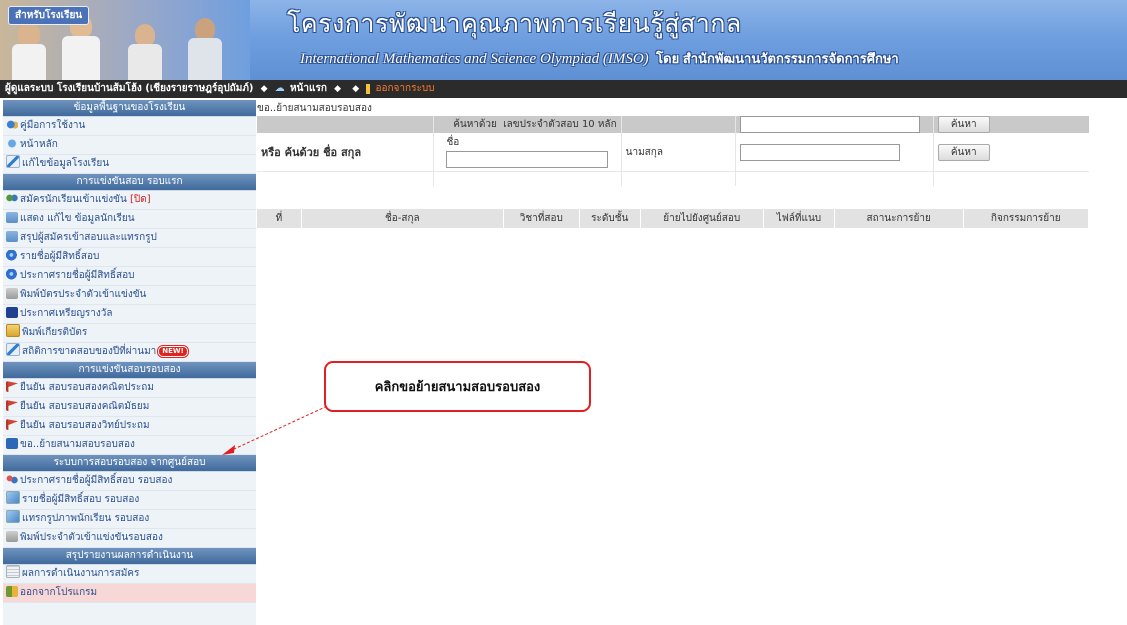 Image resolution: width=1127 pixels, height=625 pixels. Describe the element at coordinates (129, 108) in the screenshot. I see `section-school-info: ข้อมูลพื้นฐานของโรงเรียน` at that location.